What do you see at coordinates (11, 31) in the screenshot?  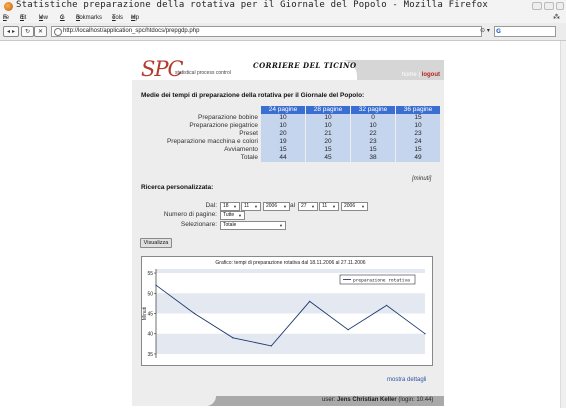 I see `back-button: ◂ ▸` at bounding box center [11, 31].